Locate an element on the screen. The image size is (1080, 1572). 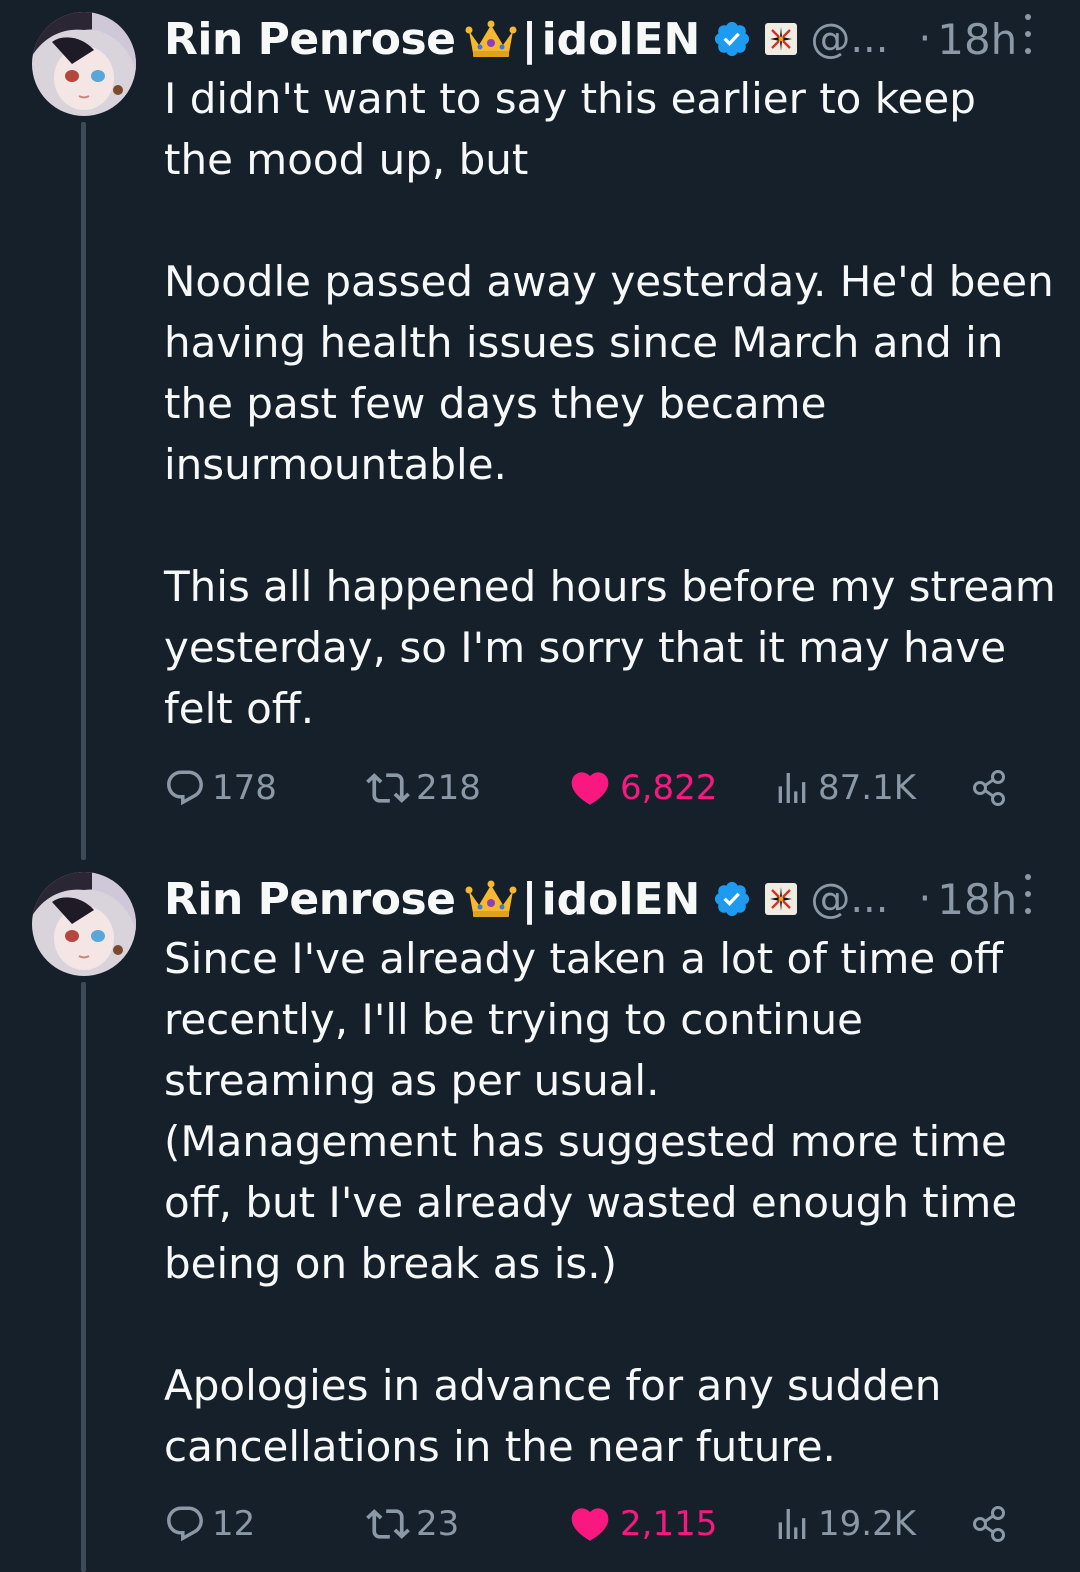
repost-count: 23 is located at coordinates (438, 1524).